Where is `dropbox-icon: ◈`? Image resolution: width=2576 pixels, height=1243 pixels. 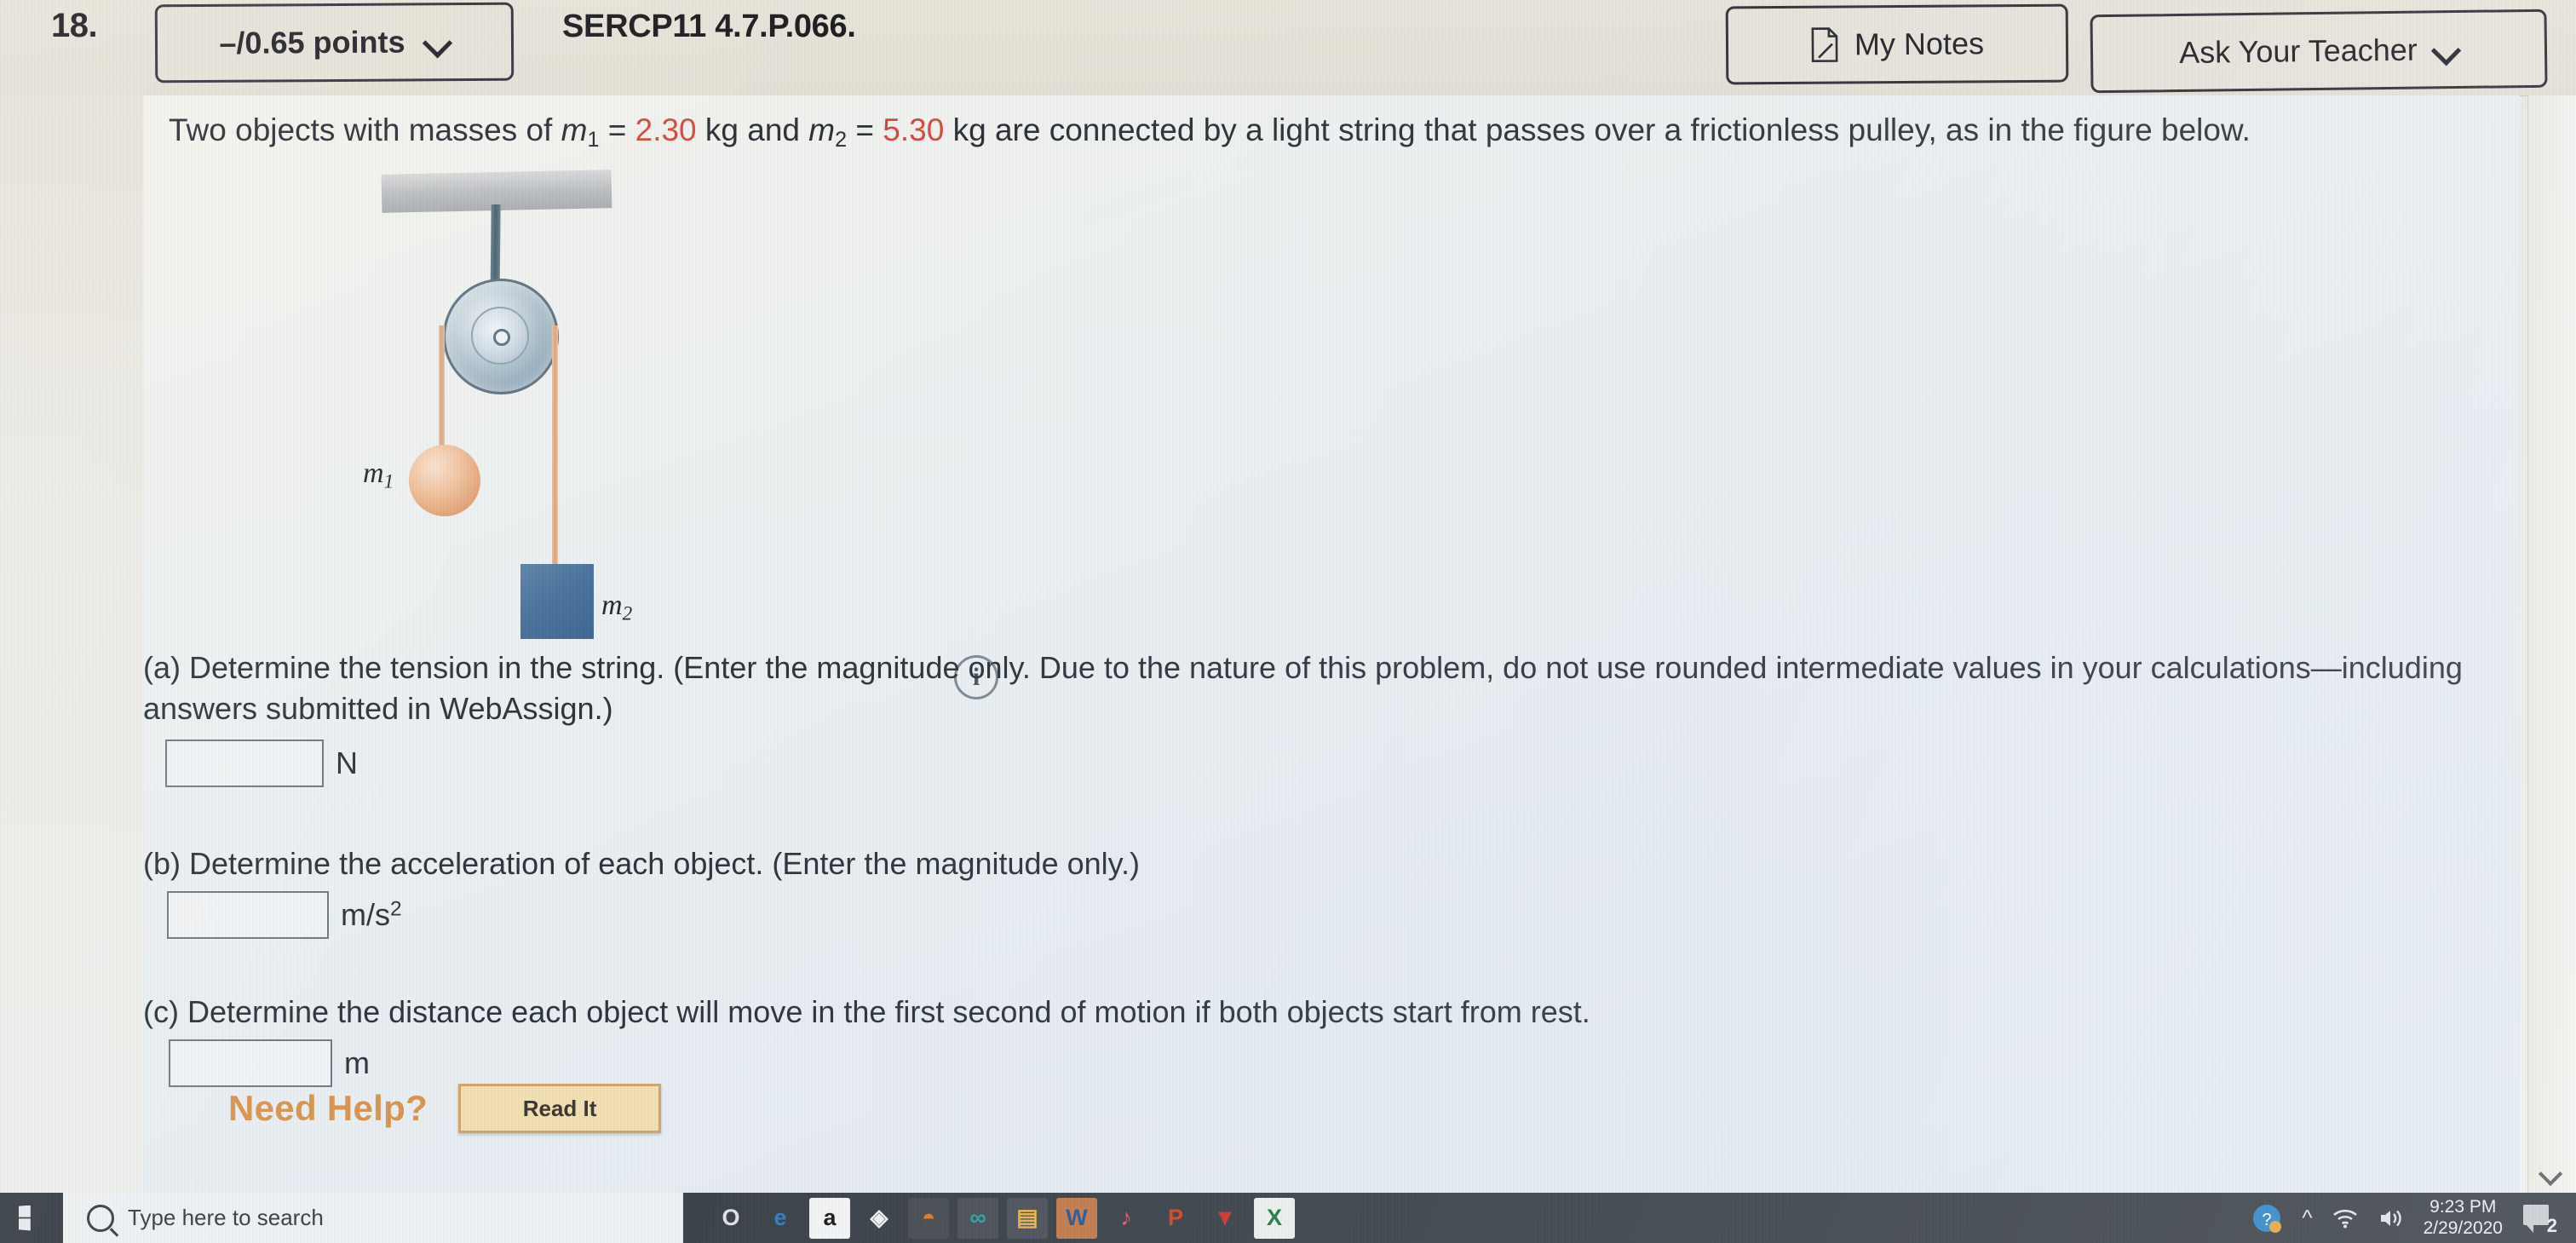 dropbox-icon: ◈ is located at coordinates (880, 1218).